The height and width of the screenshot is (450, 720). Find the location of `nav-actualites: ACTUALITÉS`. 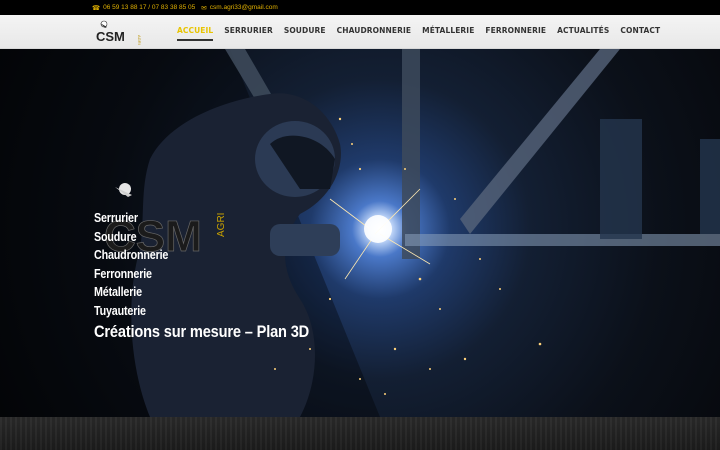

nav-actualites: ACTUALITÉS is located at coordinates (583, 30).